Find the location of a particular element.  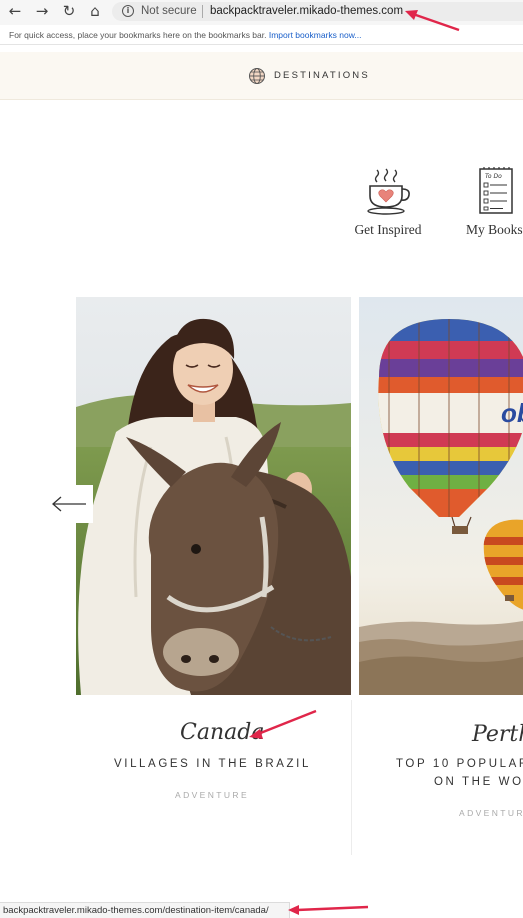

home-icon: ⌂ is located at coordinates (95, 11).